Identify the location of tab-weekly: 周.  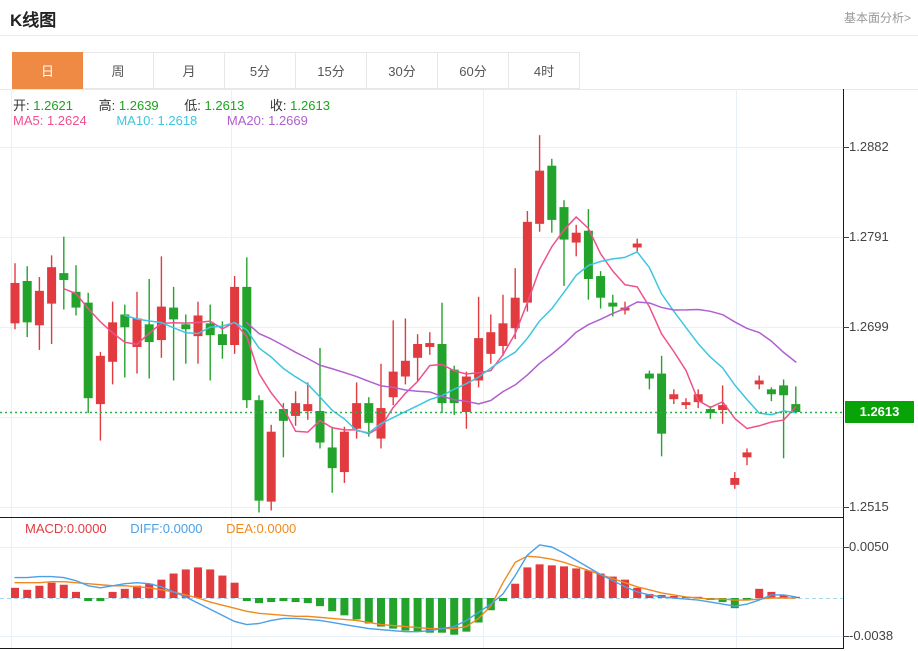
(118, 70).